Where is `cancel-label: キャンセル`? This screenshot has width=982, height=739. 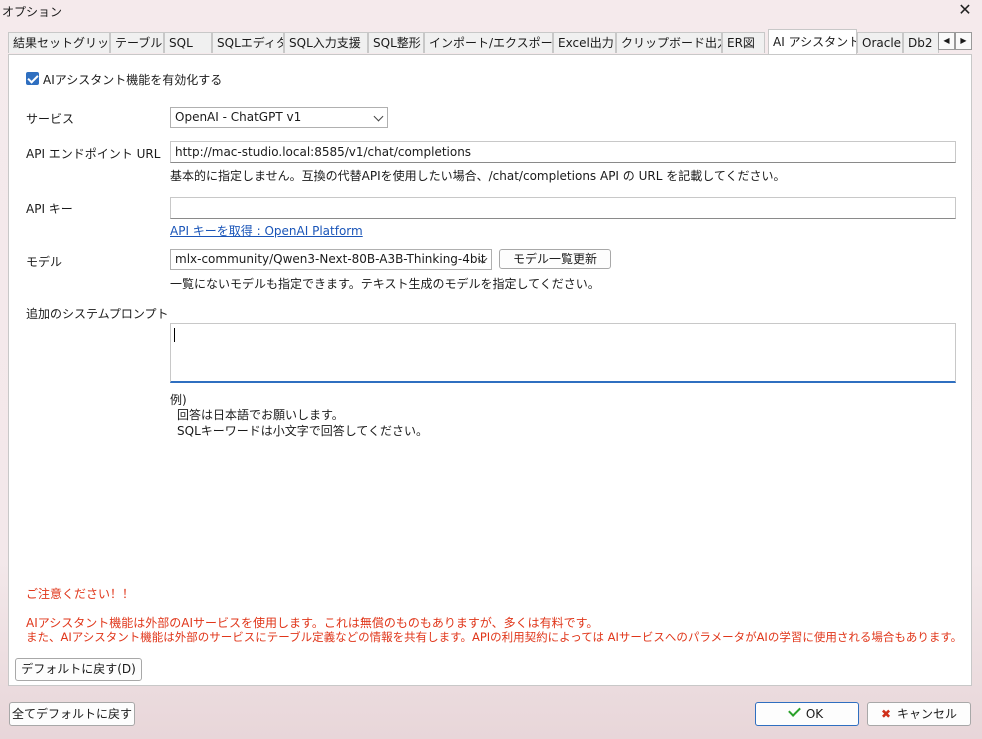 cancel-label: キャンセル is located at coordinates (927, 714).